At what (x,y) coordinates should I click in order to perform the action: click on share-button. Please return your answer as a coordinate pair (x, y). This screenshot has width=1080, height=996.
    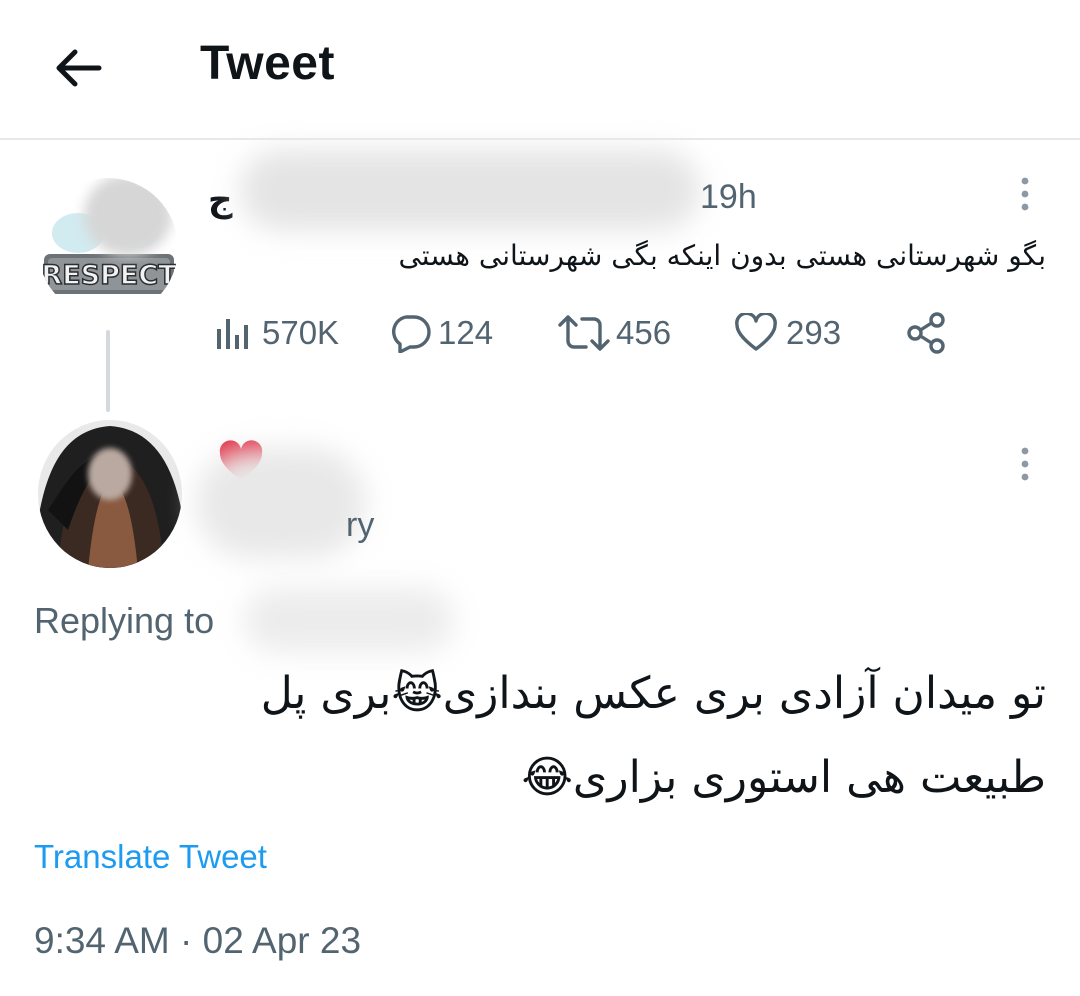
    Looking at the image, I should click on (926, 333).